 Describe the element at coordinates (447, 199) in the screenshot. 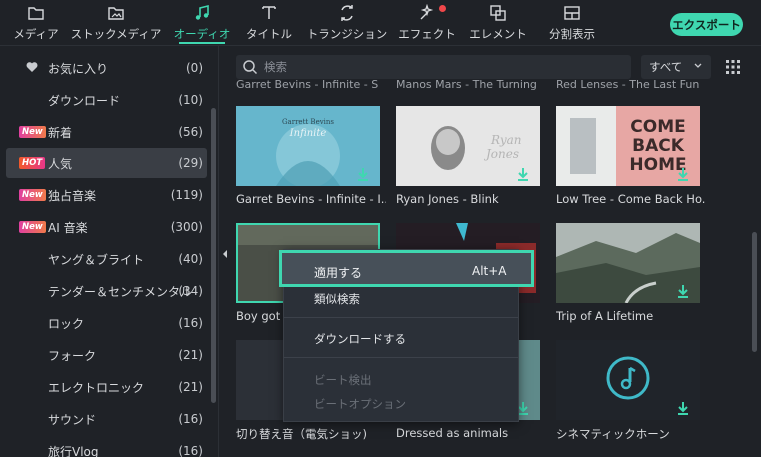

I see `card-title: Ryan Jones - Blink` at that location.